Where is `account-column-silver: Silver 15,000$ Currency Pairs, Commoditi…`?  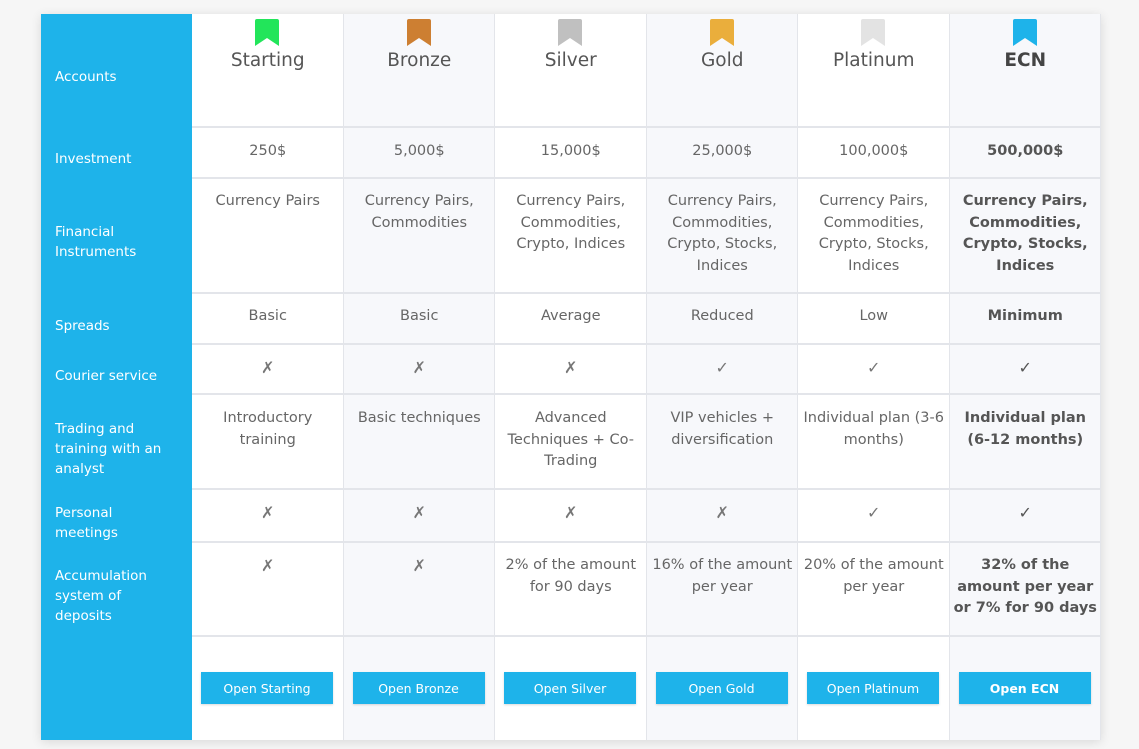
account-column-silver: Silver 15,000$ Currency Pairs, Commoditi… is located at coordinates (571, 377).